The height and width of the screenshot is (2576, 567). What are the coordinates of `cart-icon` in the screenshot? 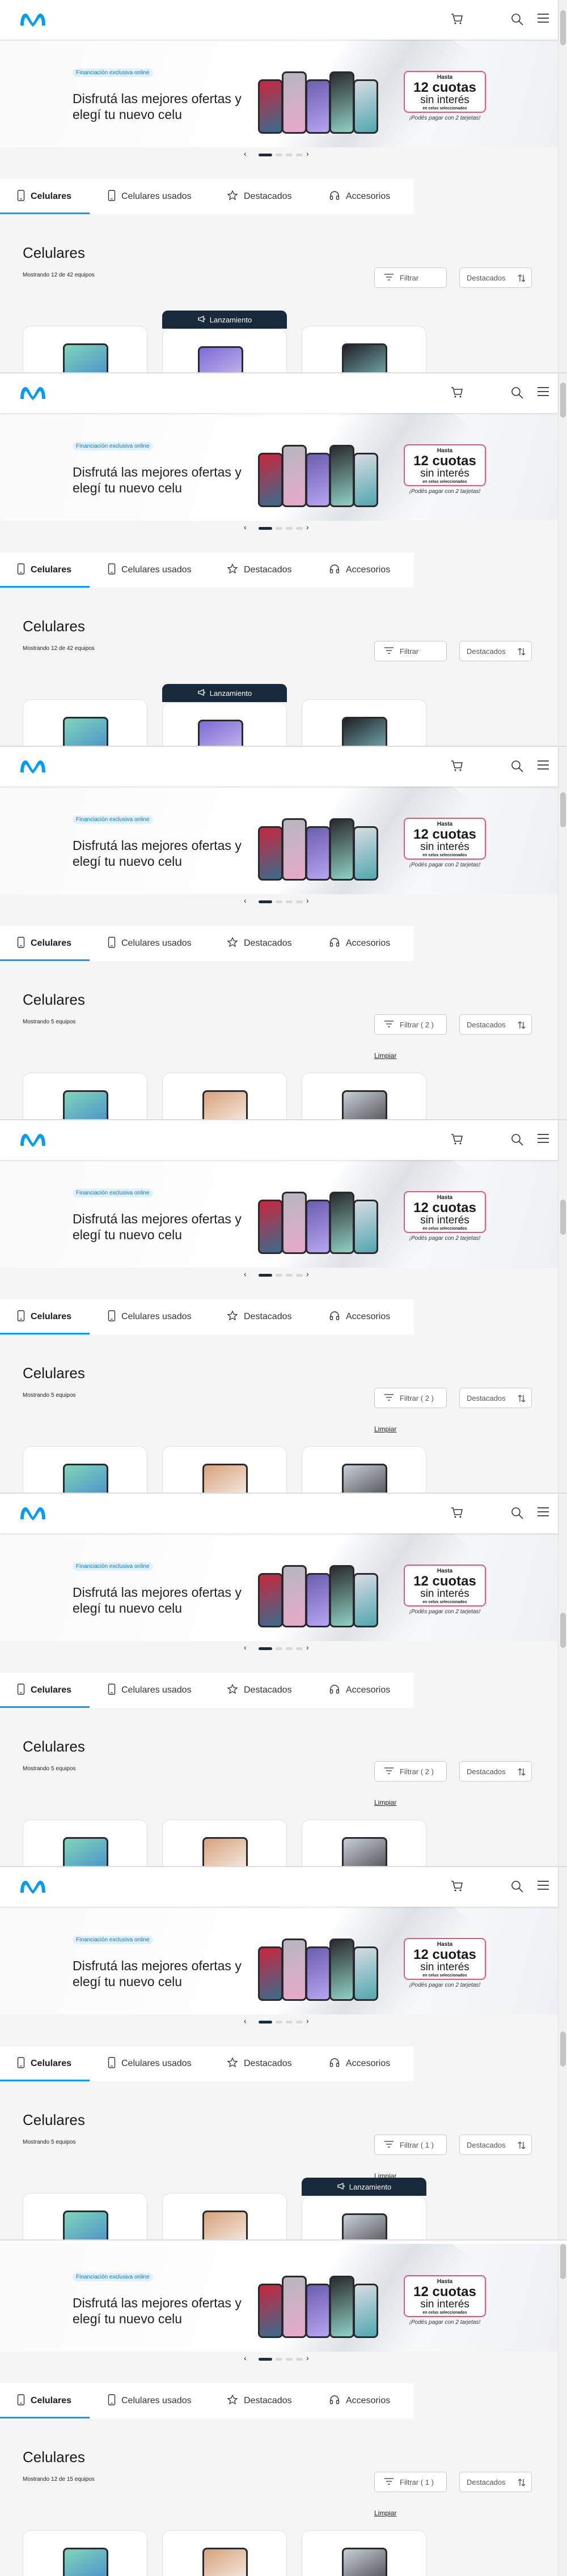 It's located at (457, 767).